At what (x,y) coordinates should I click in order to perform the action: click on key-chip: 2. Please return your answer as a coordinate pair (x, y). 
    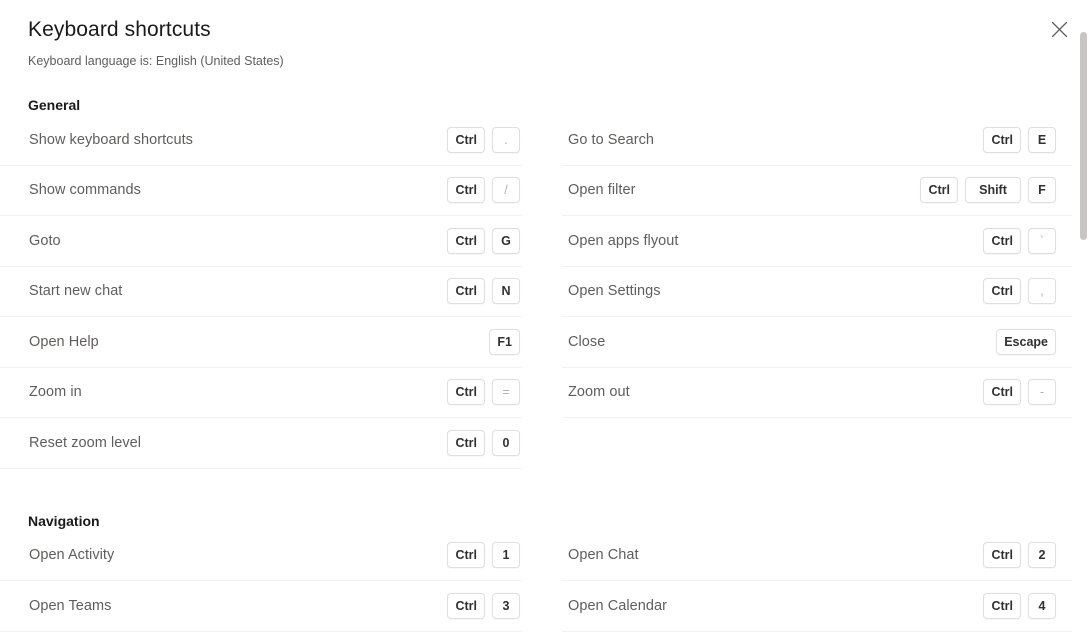
    Looking at the image, I should click on (1042, 555).